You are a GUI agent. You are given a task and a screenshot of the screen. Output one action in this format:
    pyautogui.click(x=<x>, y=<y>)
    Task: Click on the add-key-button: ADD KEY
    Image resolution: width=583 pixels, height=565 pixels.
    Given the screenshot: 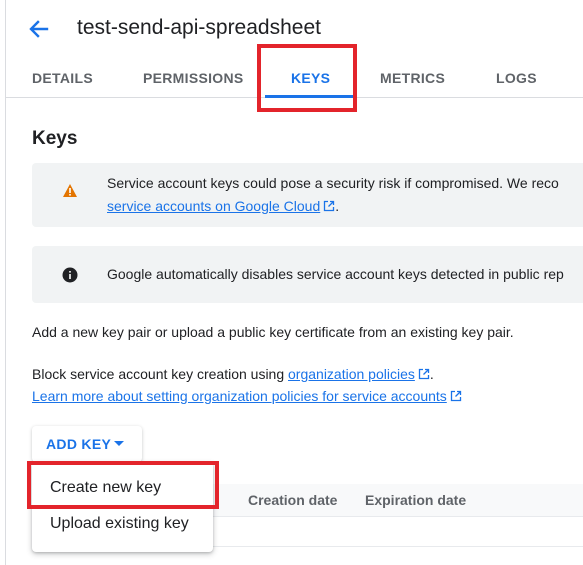 What is the action you would take?
    pyautogui.click(x=87, y=444)
    